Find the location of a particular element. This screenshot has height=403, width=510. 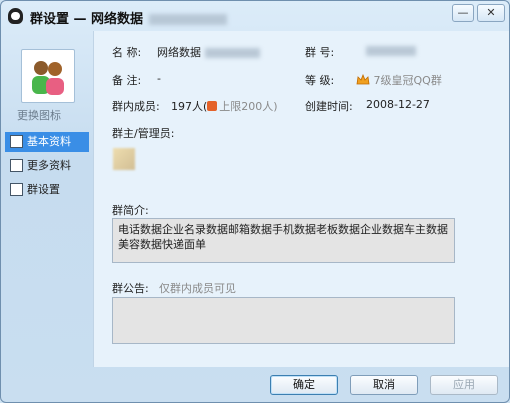

name-blur is located at coordinates (232, 53).